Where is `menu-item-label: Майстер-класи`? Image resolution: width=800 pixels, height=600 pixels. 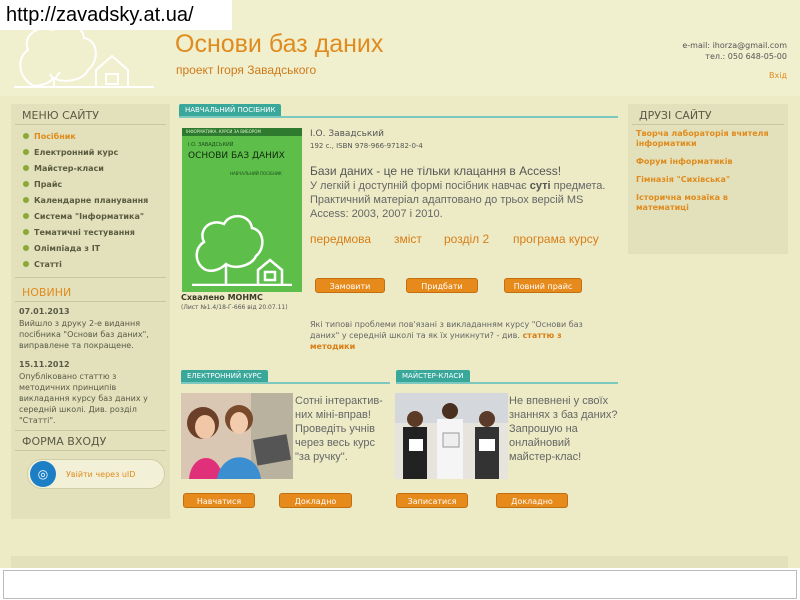 menu-item-label: Майстер-класи is located at coordinates (69, 168).